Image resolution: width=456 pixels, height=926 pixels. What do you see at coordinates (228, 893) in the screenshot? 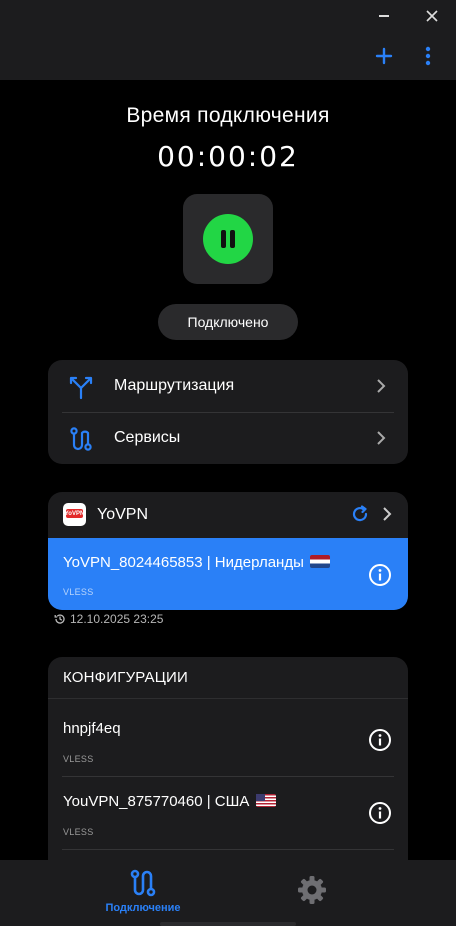
I see `bottom-nav: Подключение` at bounding box center [228, 893].